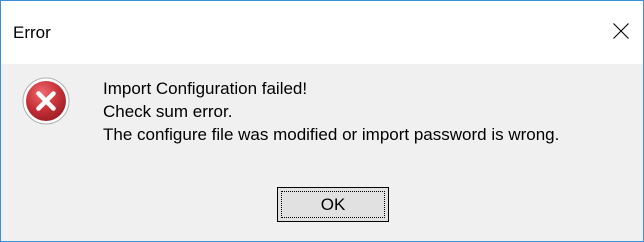 The height and width of the screenshot is (242, 644). I want to click on window-title: Error, so click(32, 32).